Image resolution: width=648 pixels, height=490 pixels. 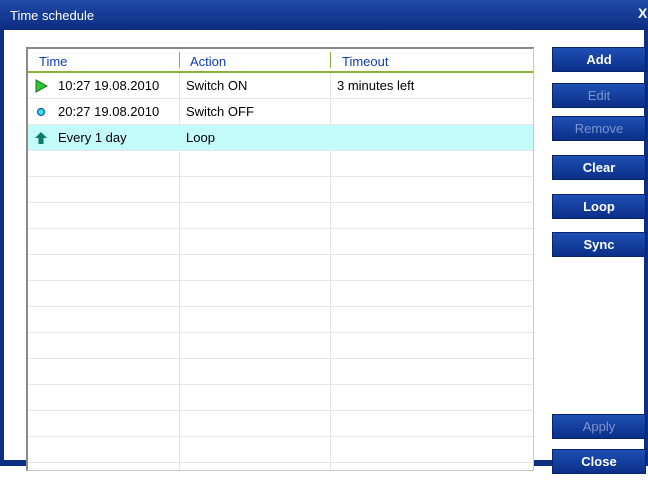 I want to click on title-bar: Time schedule X, so click(x=324, y=15).